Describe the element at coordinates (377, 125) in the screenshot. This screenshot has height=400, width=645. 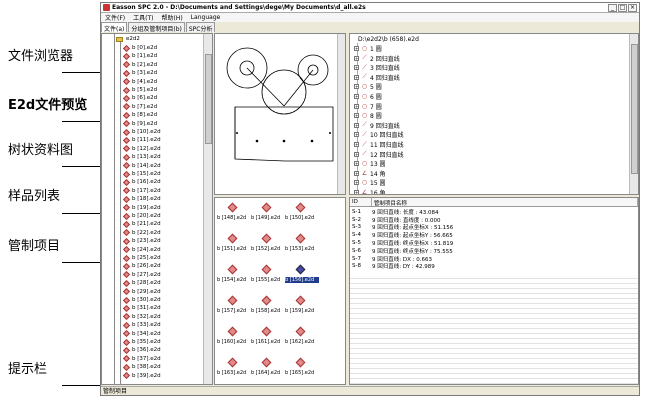
I see `tree-item: + ⟋ 9 回归直线` at that location.